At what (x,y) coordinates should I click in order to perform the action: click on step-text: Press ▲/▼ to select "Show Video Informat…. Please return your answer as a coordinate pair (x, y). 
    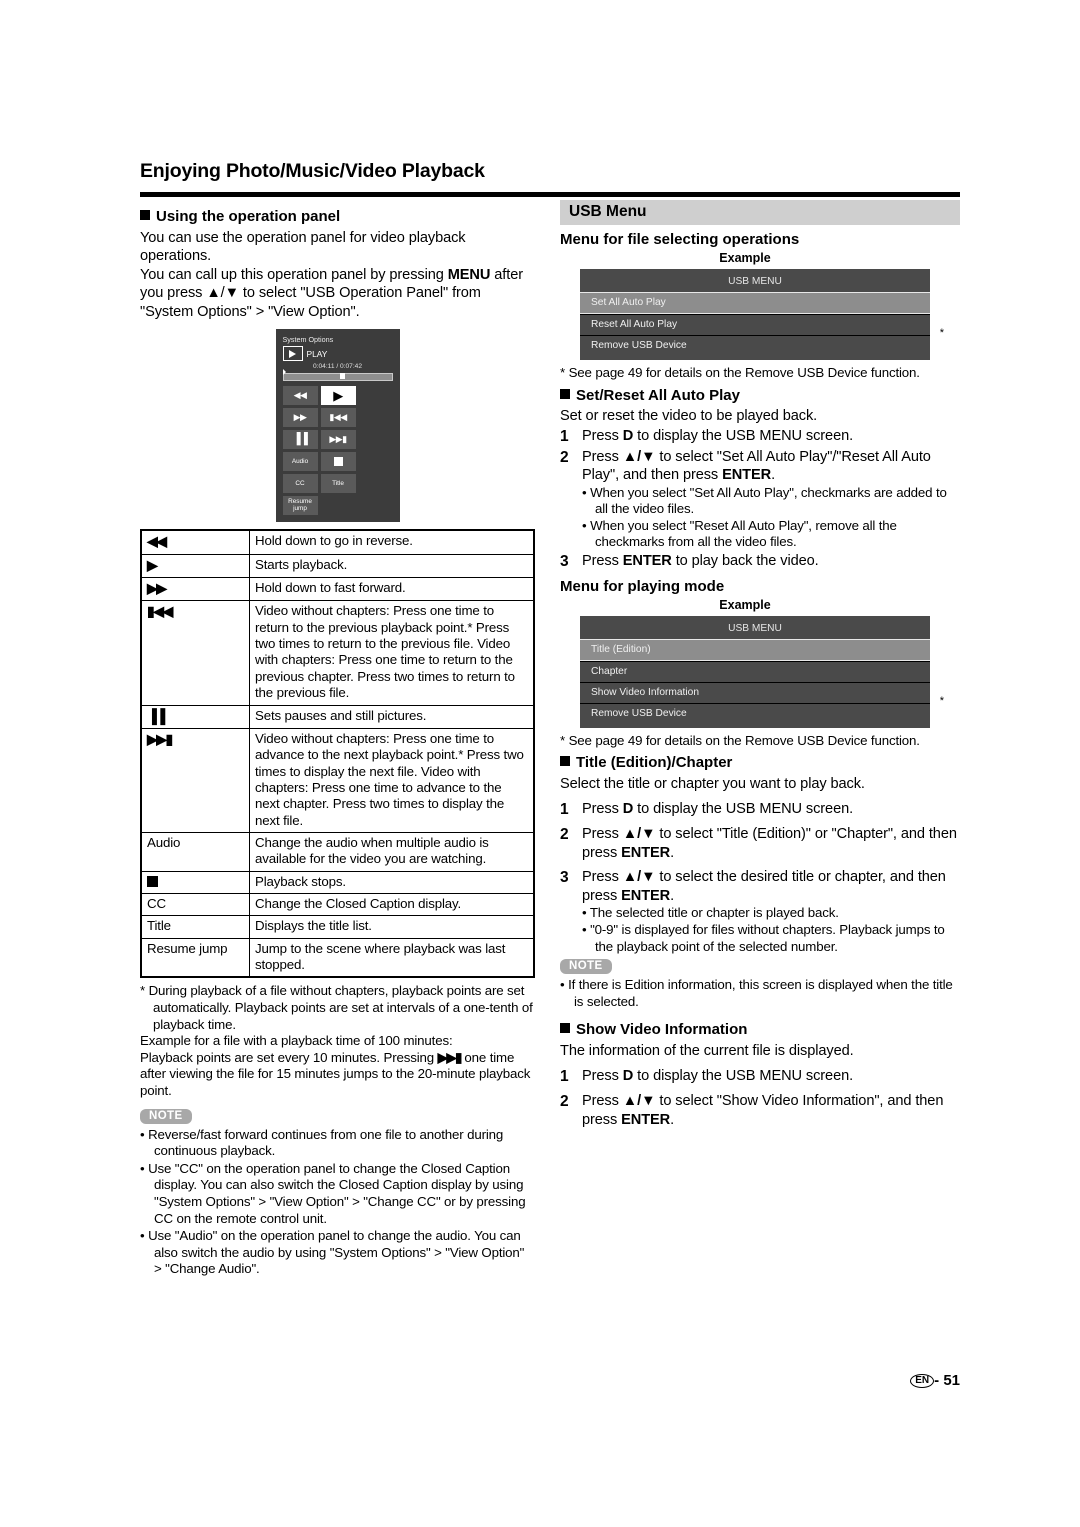
    Looking at the image, I should click on (763, 1110).